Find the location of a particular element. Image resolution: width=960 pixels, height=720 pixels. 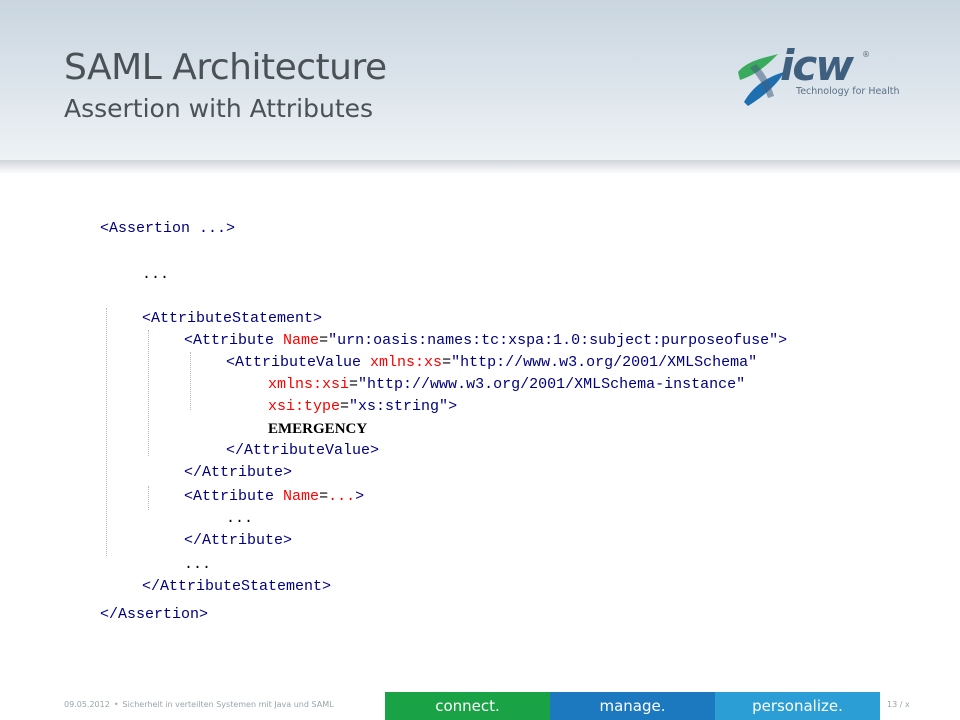

slide-subtitle: Assertion with Attributes is located at coordinates (219, 108).